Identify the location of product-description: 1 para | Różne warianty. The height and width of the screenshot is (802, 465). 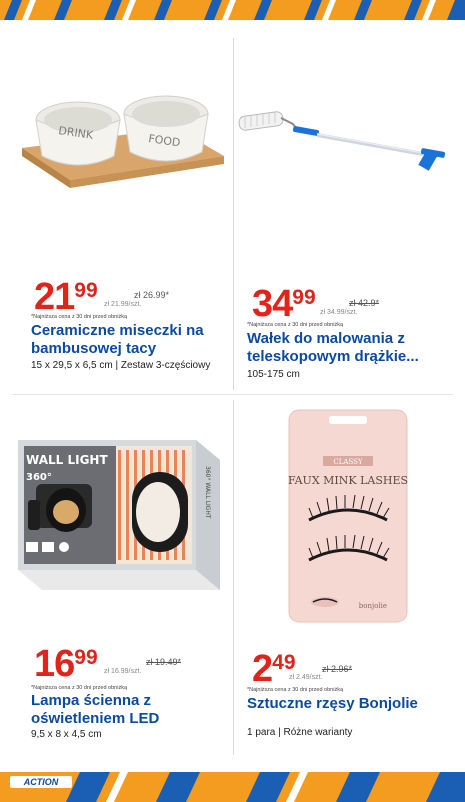
(300, 732).